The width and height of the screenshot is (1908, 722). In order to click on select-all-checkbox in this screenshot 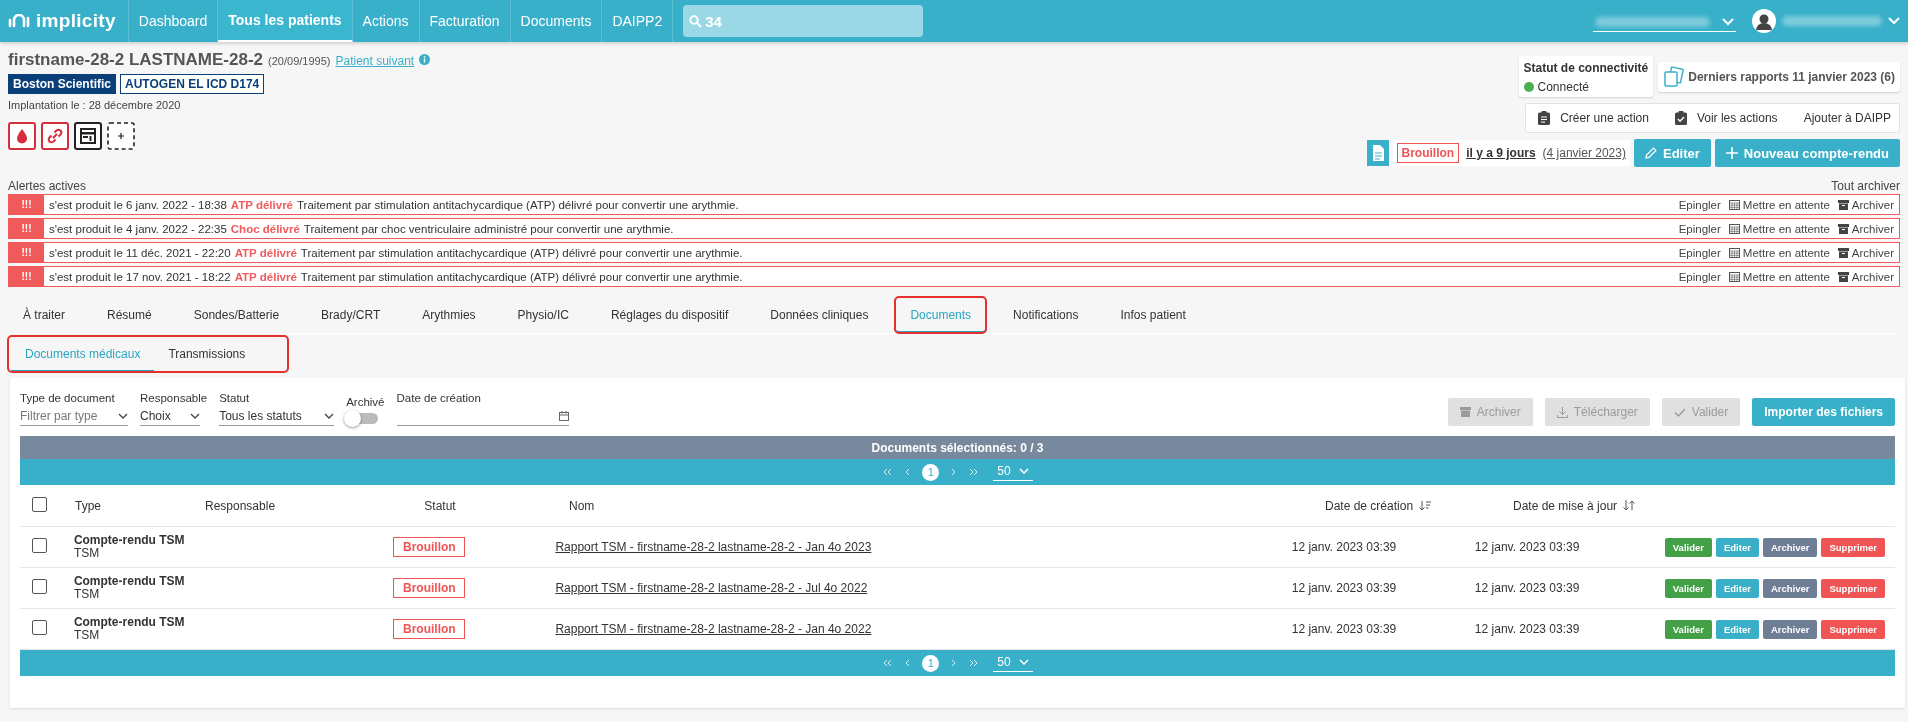, I will do `click(39, 504)`.